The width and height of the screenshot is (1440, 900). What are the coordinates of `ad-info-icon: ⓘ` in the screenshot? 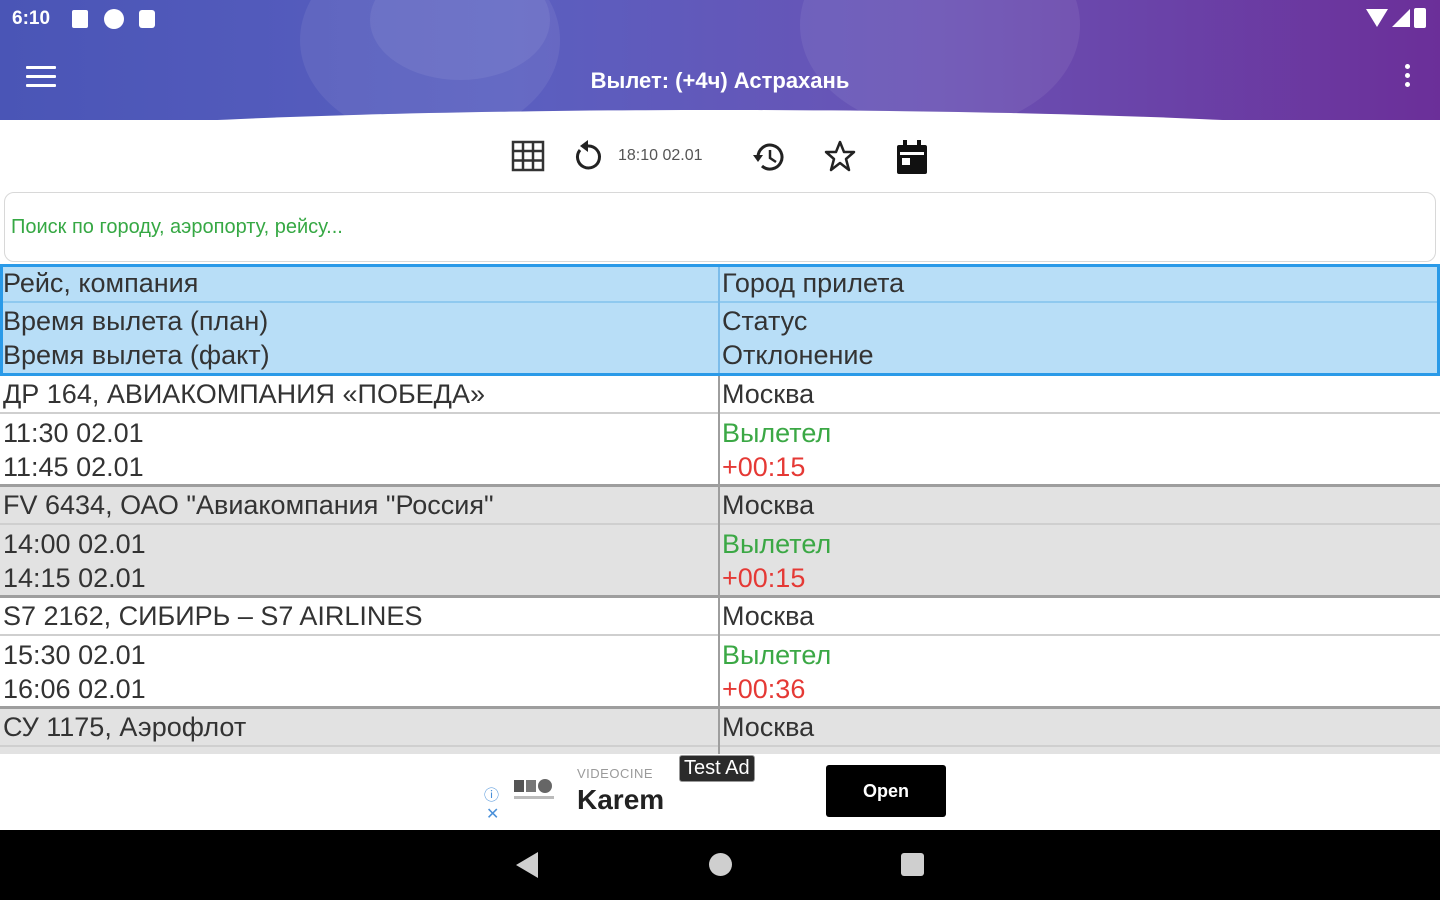 It's located at (491, 794).